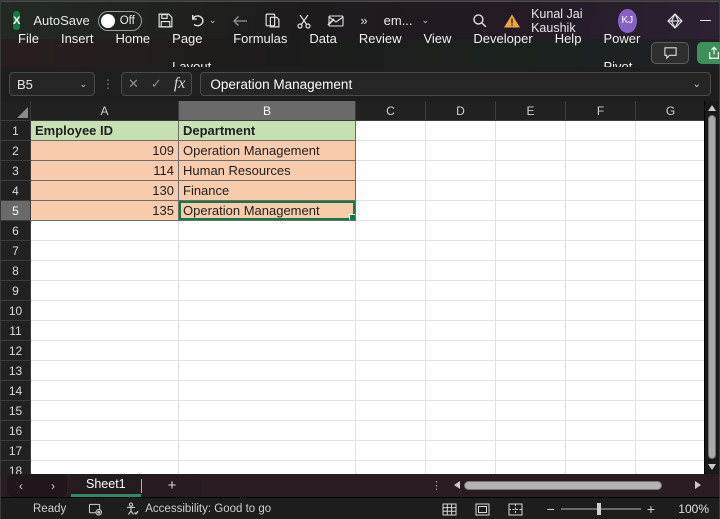  I want to click on cell-A15, so click(105, 411).